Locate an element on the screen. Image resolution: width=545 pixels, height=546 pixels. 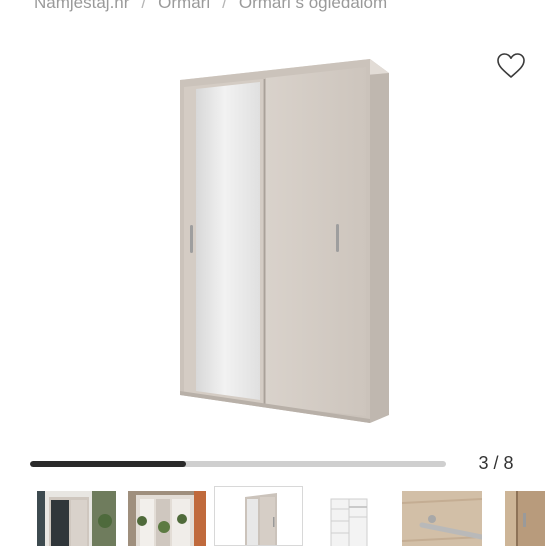
favorite-button is located at coordinates (511, 66).